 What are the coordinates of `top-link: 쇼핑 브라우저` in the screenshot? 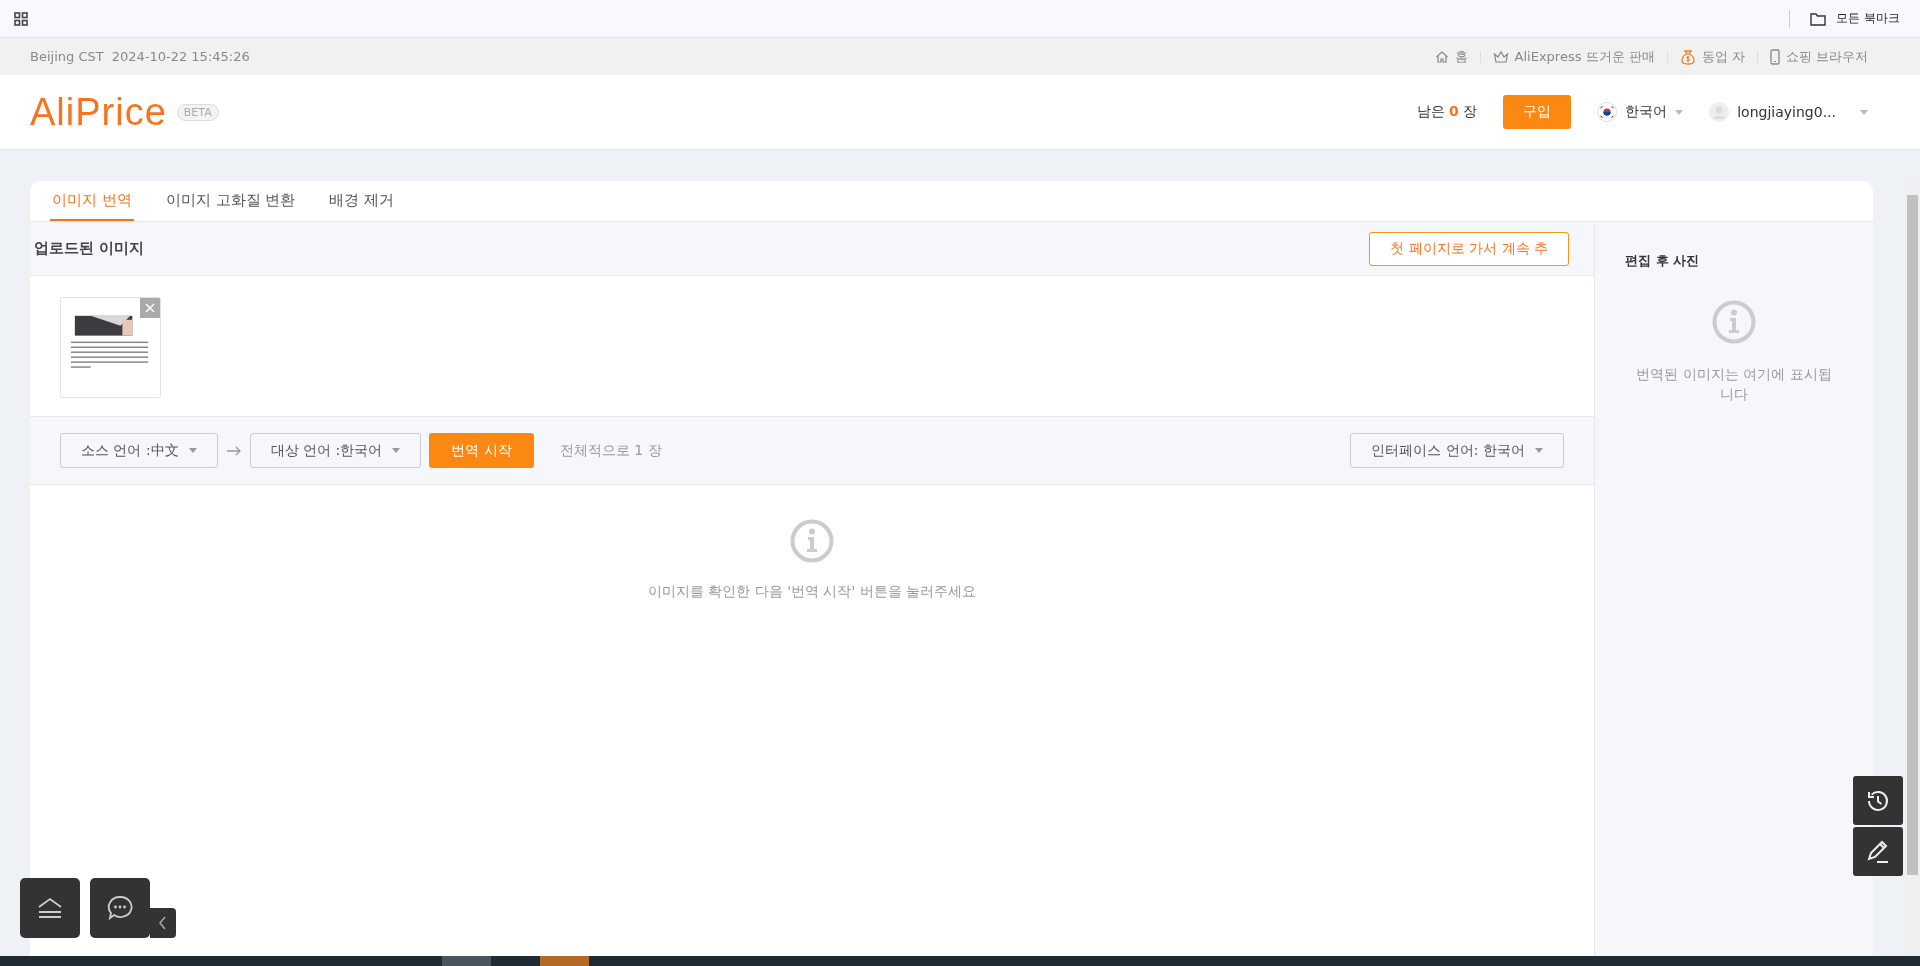 It's located at (1826, 56).